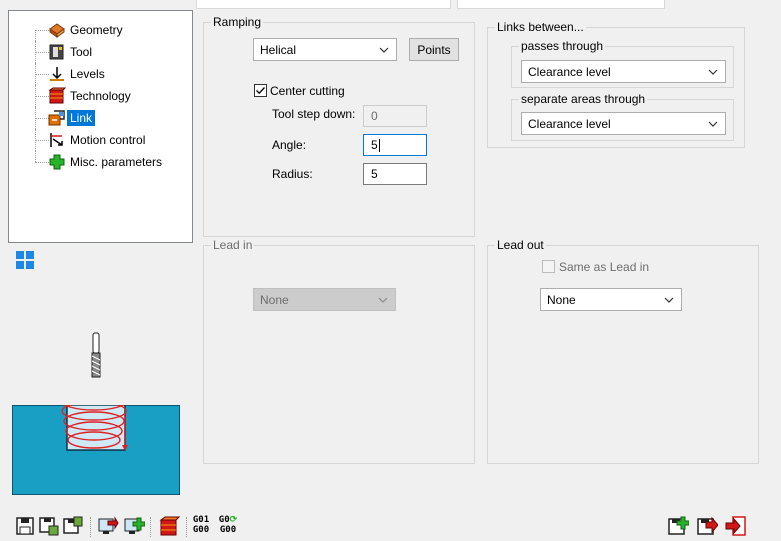 The width and height of the screenshot is (781, 541). Describe the element at coordinates (99, 118) in the screenshot. I see `tree-item-link: Link` at that location.